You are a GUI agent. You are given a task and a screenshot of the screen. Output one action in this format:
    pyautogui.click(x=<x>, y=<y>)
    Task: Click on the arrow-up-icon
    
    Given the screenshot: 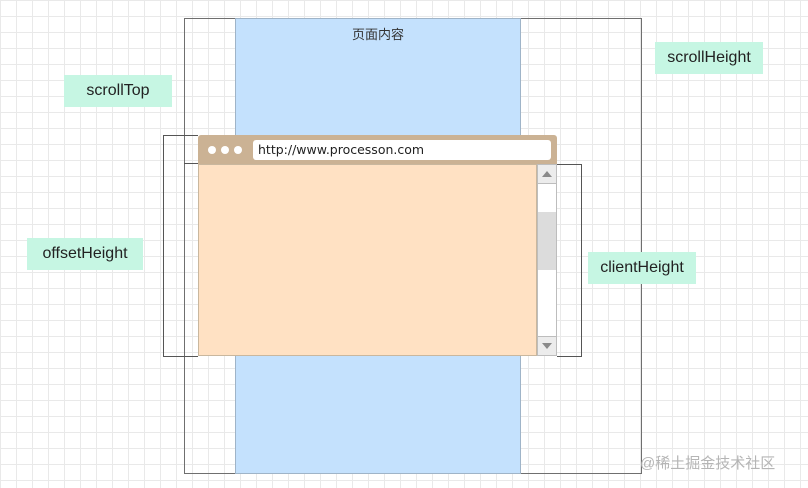 What is the action you would take?
    pyautogui.click(x=547, y=174)
    